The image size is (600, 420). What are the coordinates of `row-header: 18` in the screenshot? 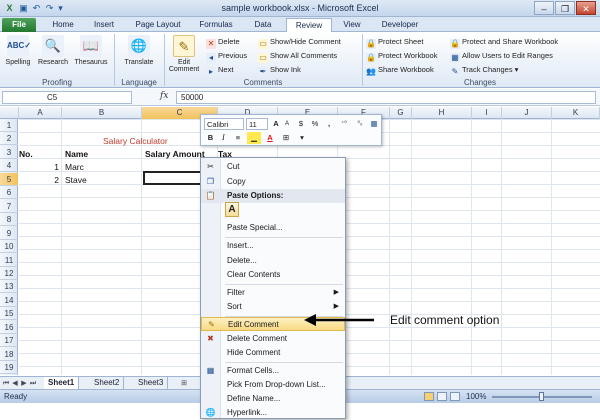 It's located at (9, 354).